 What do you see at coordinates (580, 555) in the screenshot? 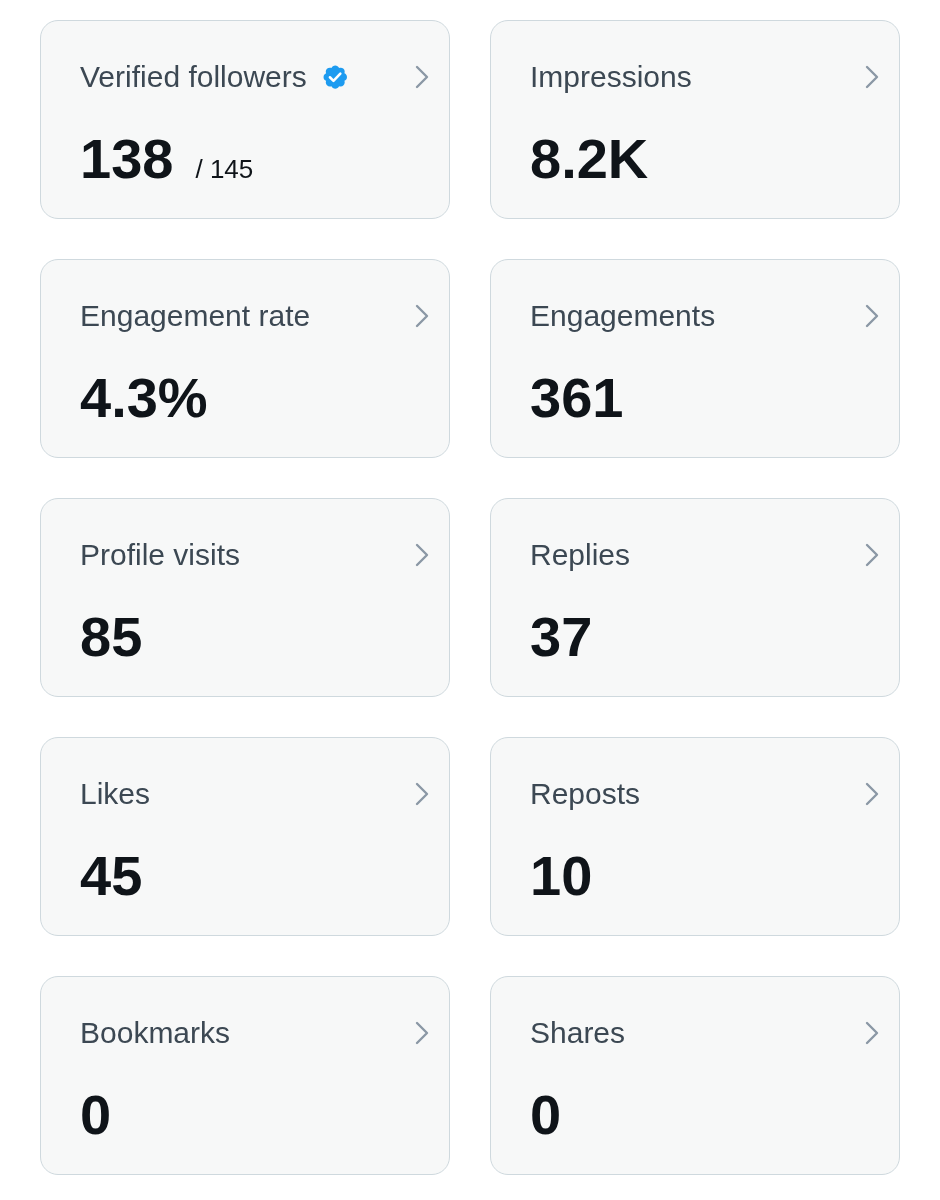
I see `metric-label: Replies` at bounding box center [580, 555].